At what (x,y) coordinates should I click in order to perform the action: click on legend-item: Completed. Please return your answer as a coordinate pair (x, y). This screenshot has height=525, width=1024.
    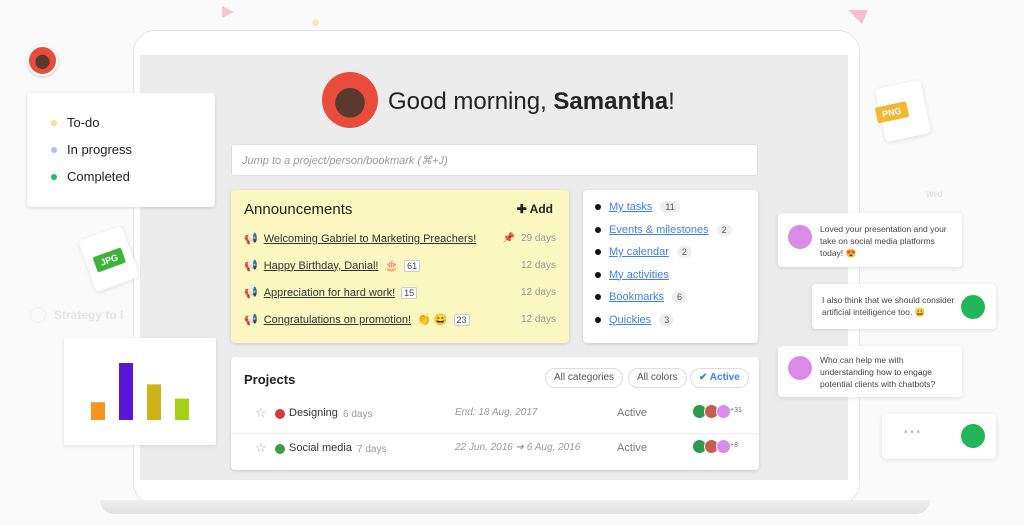
    Looking at the image, I should click on (90, 176).